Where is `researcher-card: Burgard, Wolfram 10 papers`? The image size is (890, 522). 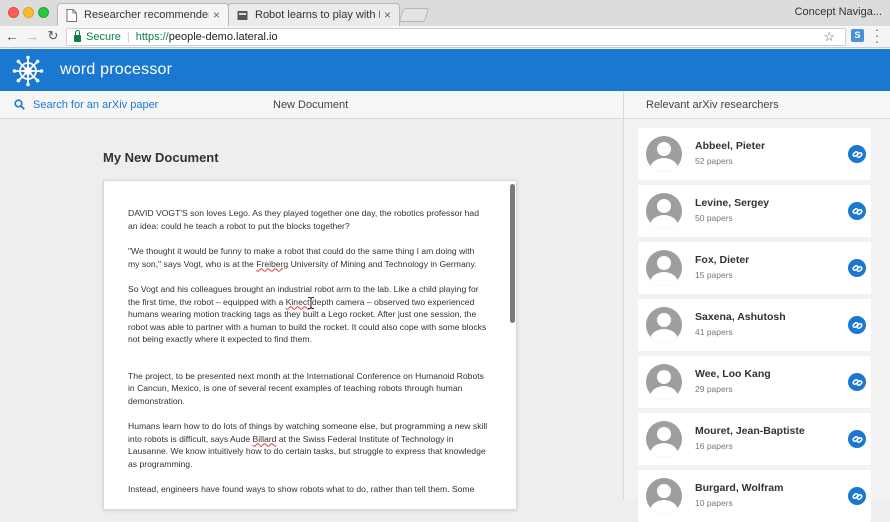 researcher-card: Burgard, Wolfram 10 papers is located at coordinates (754, 496).